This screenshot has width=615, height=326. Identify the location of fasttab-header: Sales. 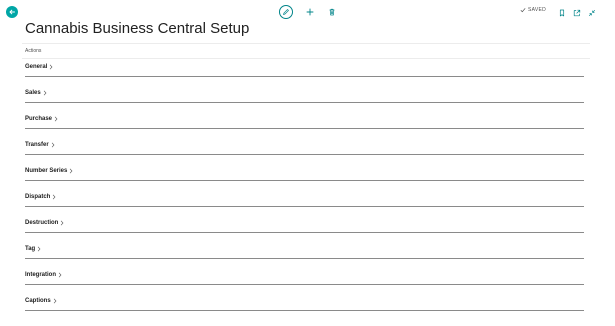
(36, 93).